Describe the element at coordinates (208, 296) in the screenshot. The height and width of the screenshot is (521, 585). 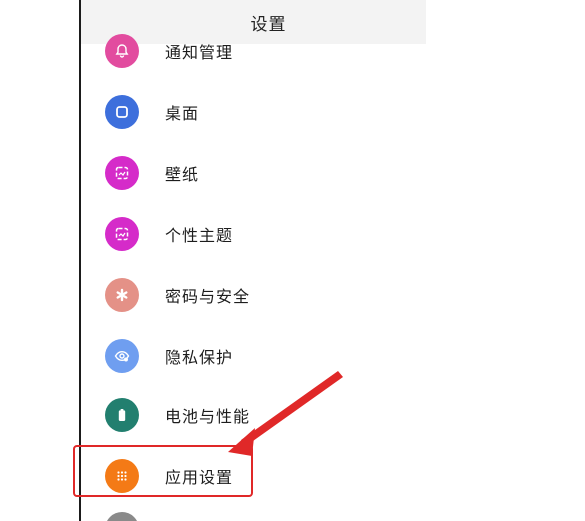
I see `settings-item-label: 密码与安全` at that location.